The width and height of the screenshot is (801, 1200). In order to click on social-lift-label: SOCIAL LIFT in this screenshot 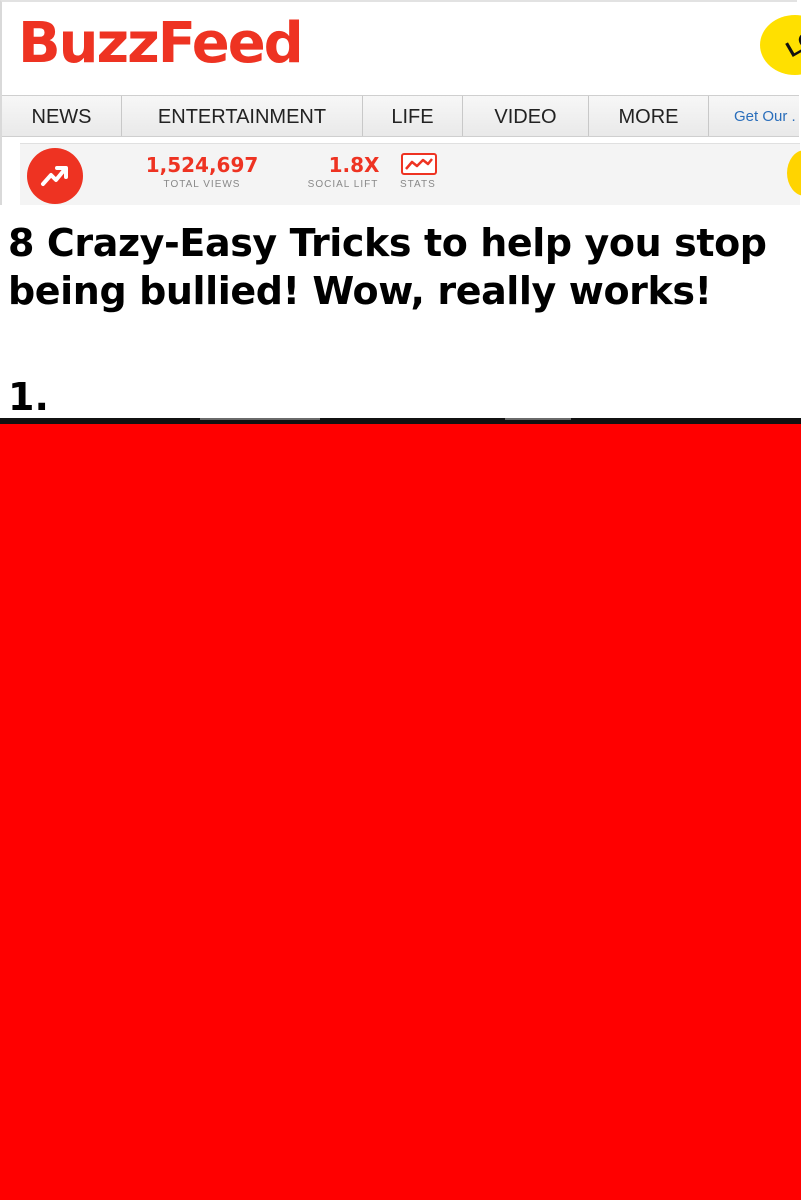, I will do `click(343, 184)`.